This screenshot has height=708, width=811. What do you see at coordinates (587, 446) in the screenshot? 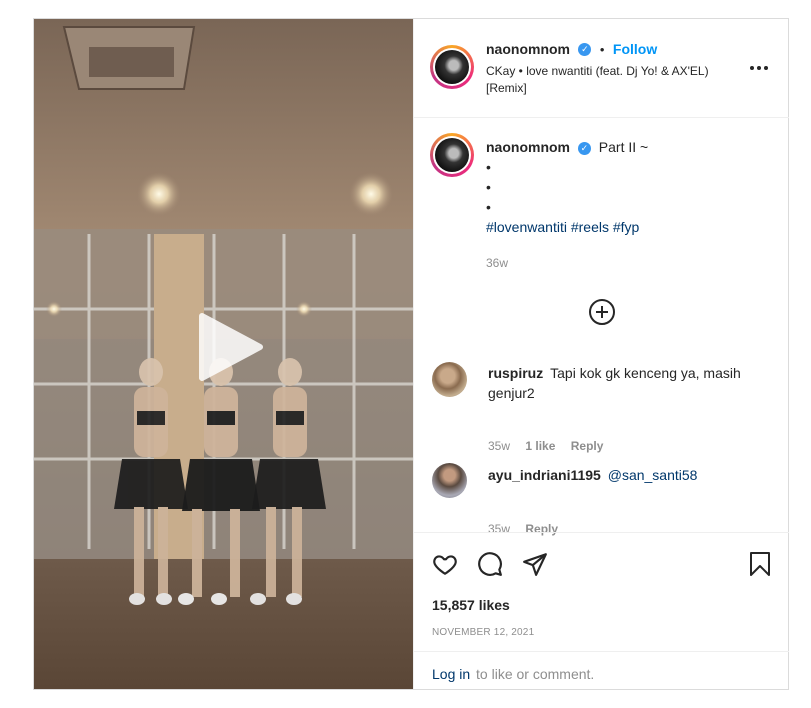
I see `comment-reply-button: Reply` at bounding box center [587, 446].